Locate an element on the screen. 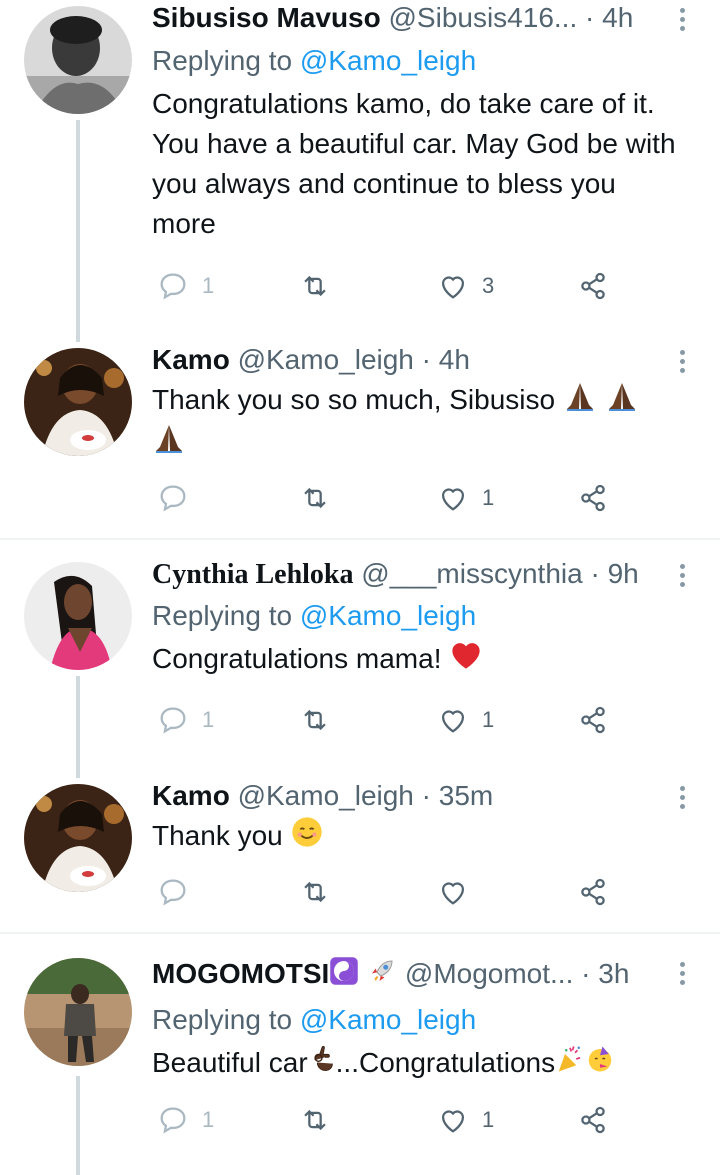  timestamp: 3h is located at coordinates (613, 973).